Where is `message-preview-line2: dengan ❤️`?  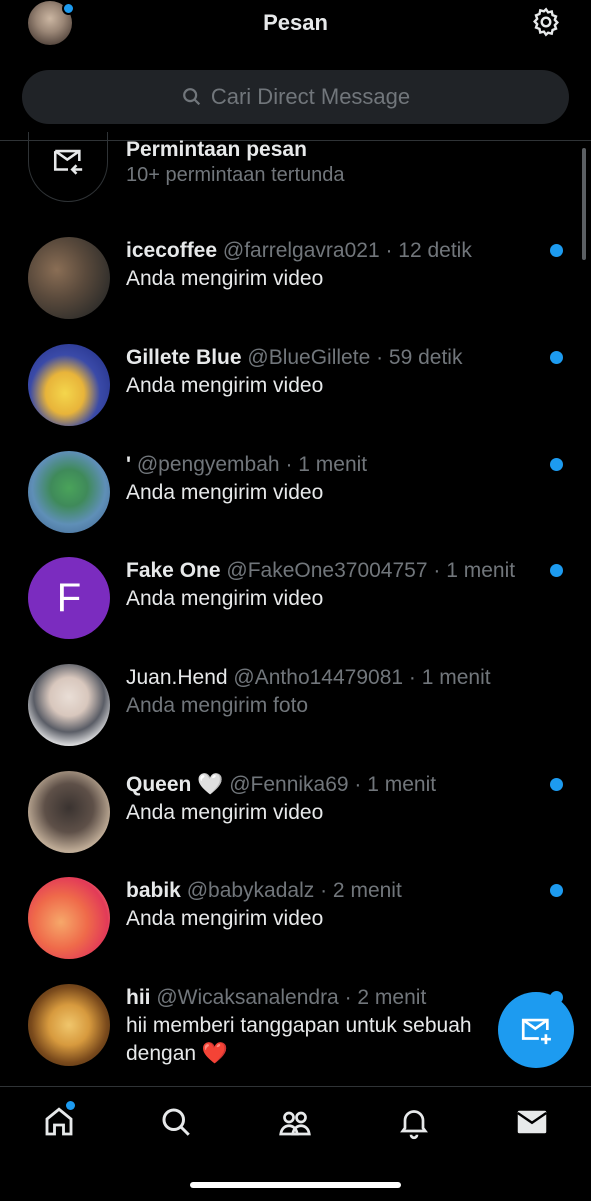 message-preview-line2: dengan ❤️ is located at coordinates (177, 1053).